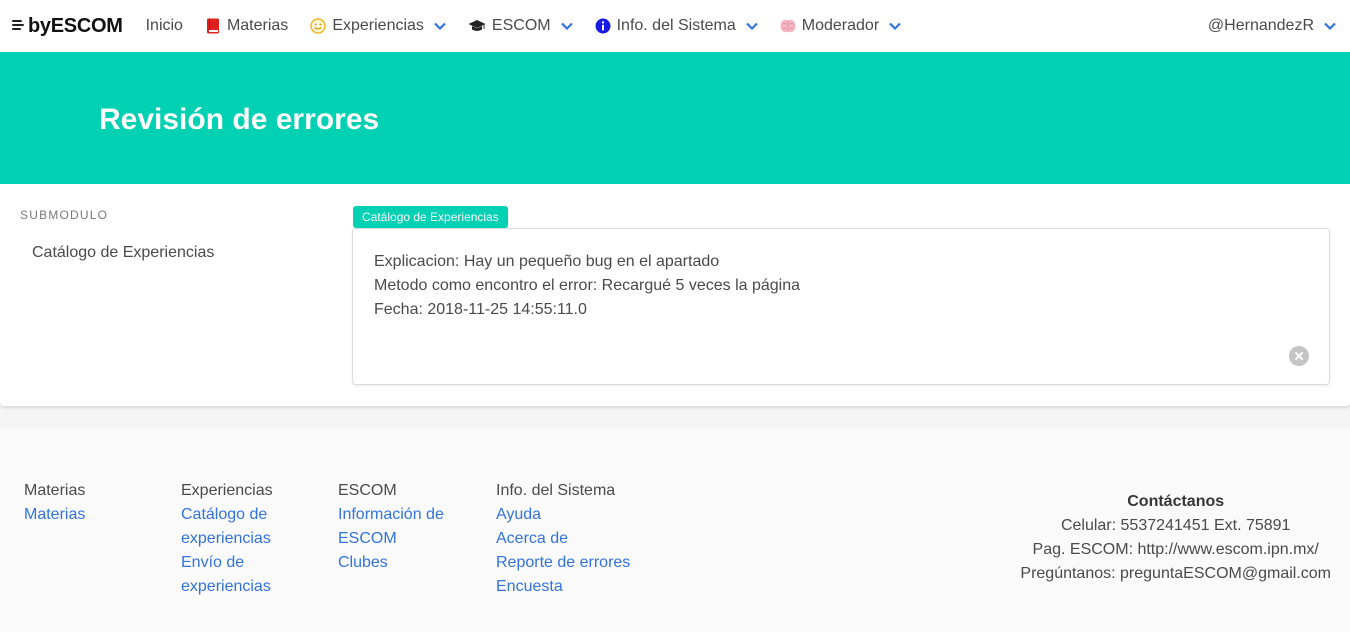 This screenshot has height=632, width=1350. Describe the element at coordinates (75, 25) in the screenshot. I see `brand-name: byESCOM` at that location.